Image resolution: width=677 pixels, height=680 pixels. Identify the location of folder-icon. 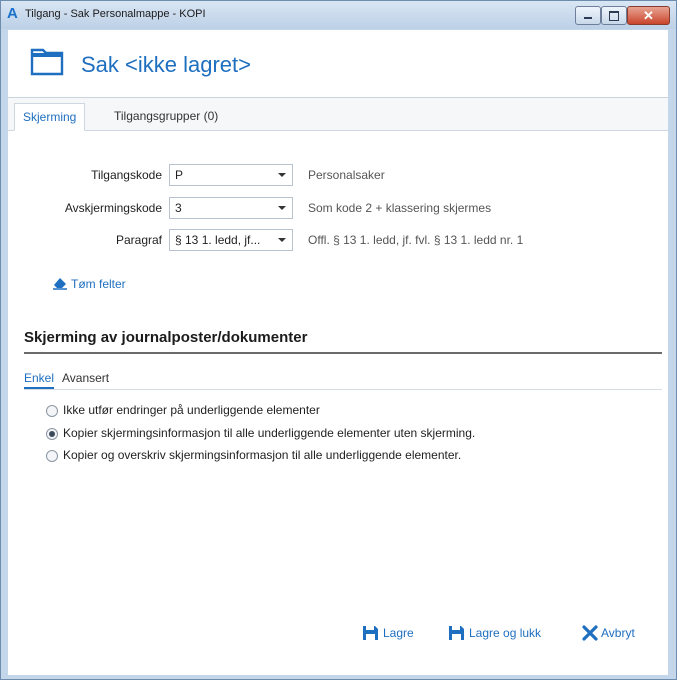
(47, 62).